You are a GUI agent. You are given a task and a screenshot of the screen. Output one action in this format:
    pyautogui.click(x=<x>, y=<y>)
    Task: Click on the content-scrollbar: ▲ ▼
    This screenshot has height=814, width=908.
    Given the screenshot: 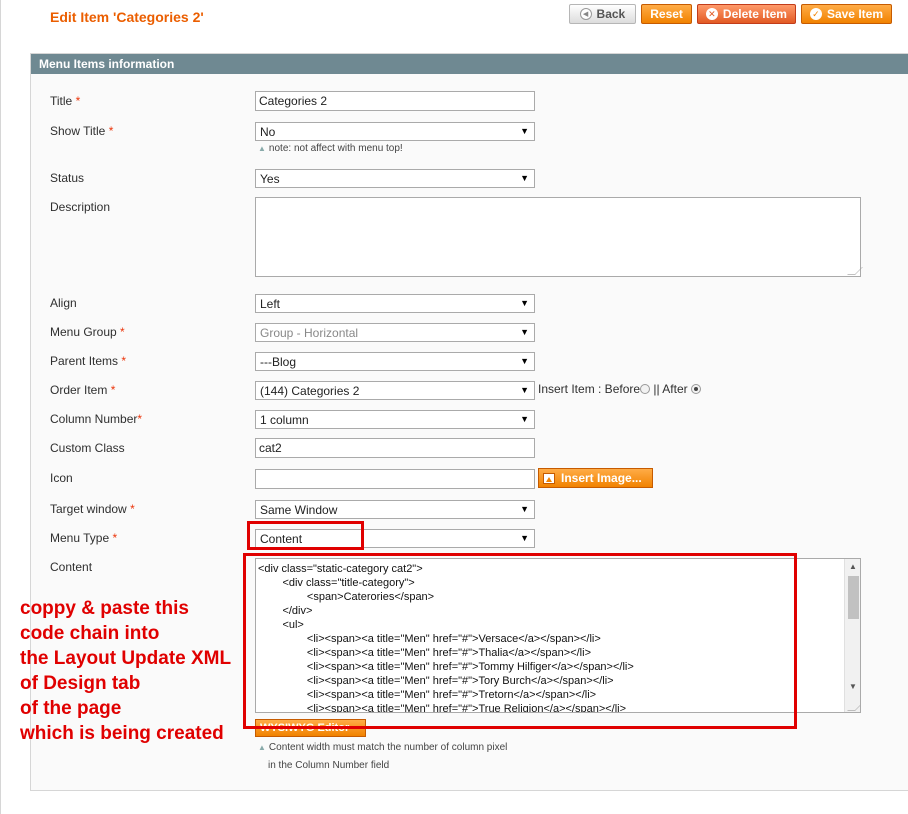 What is the action you would take?
    pyautogui.click(x=852, y=635)
    